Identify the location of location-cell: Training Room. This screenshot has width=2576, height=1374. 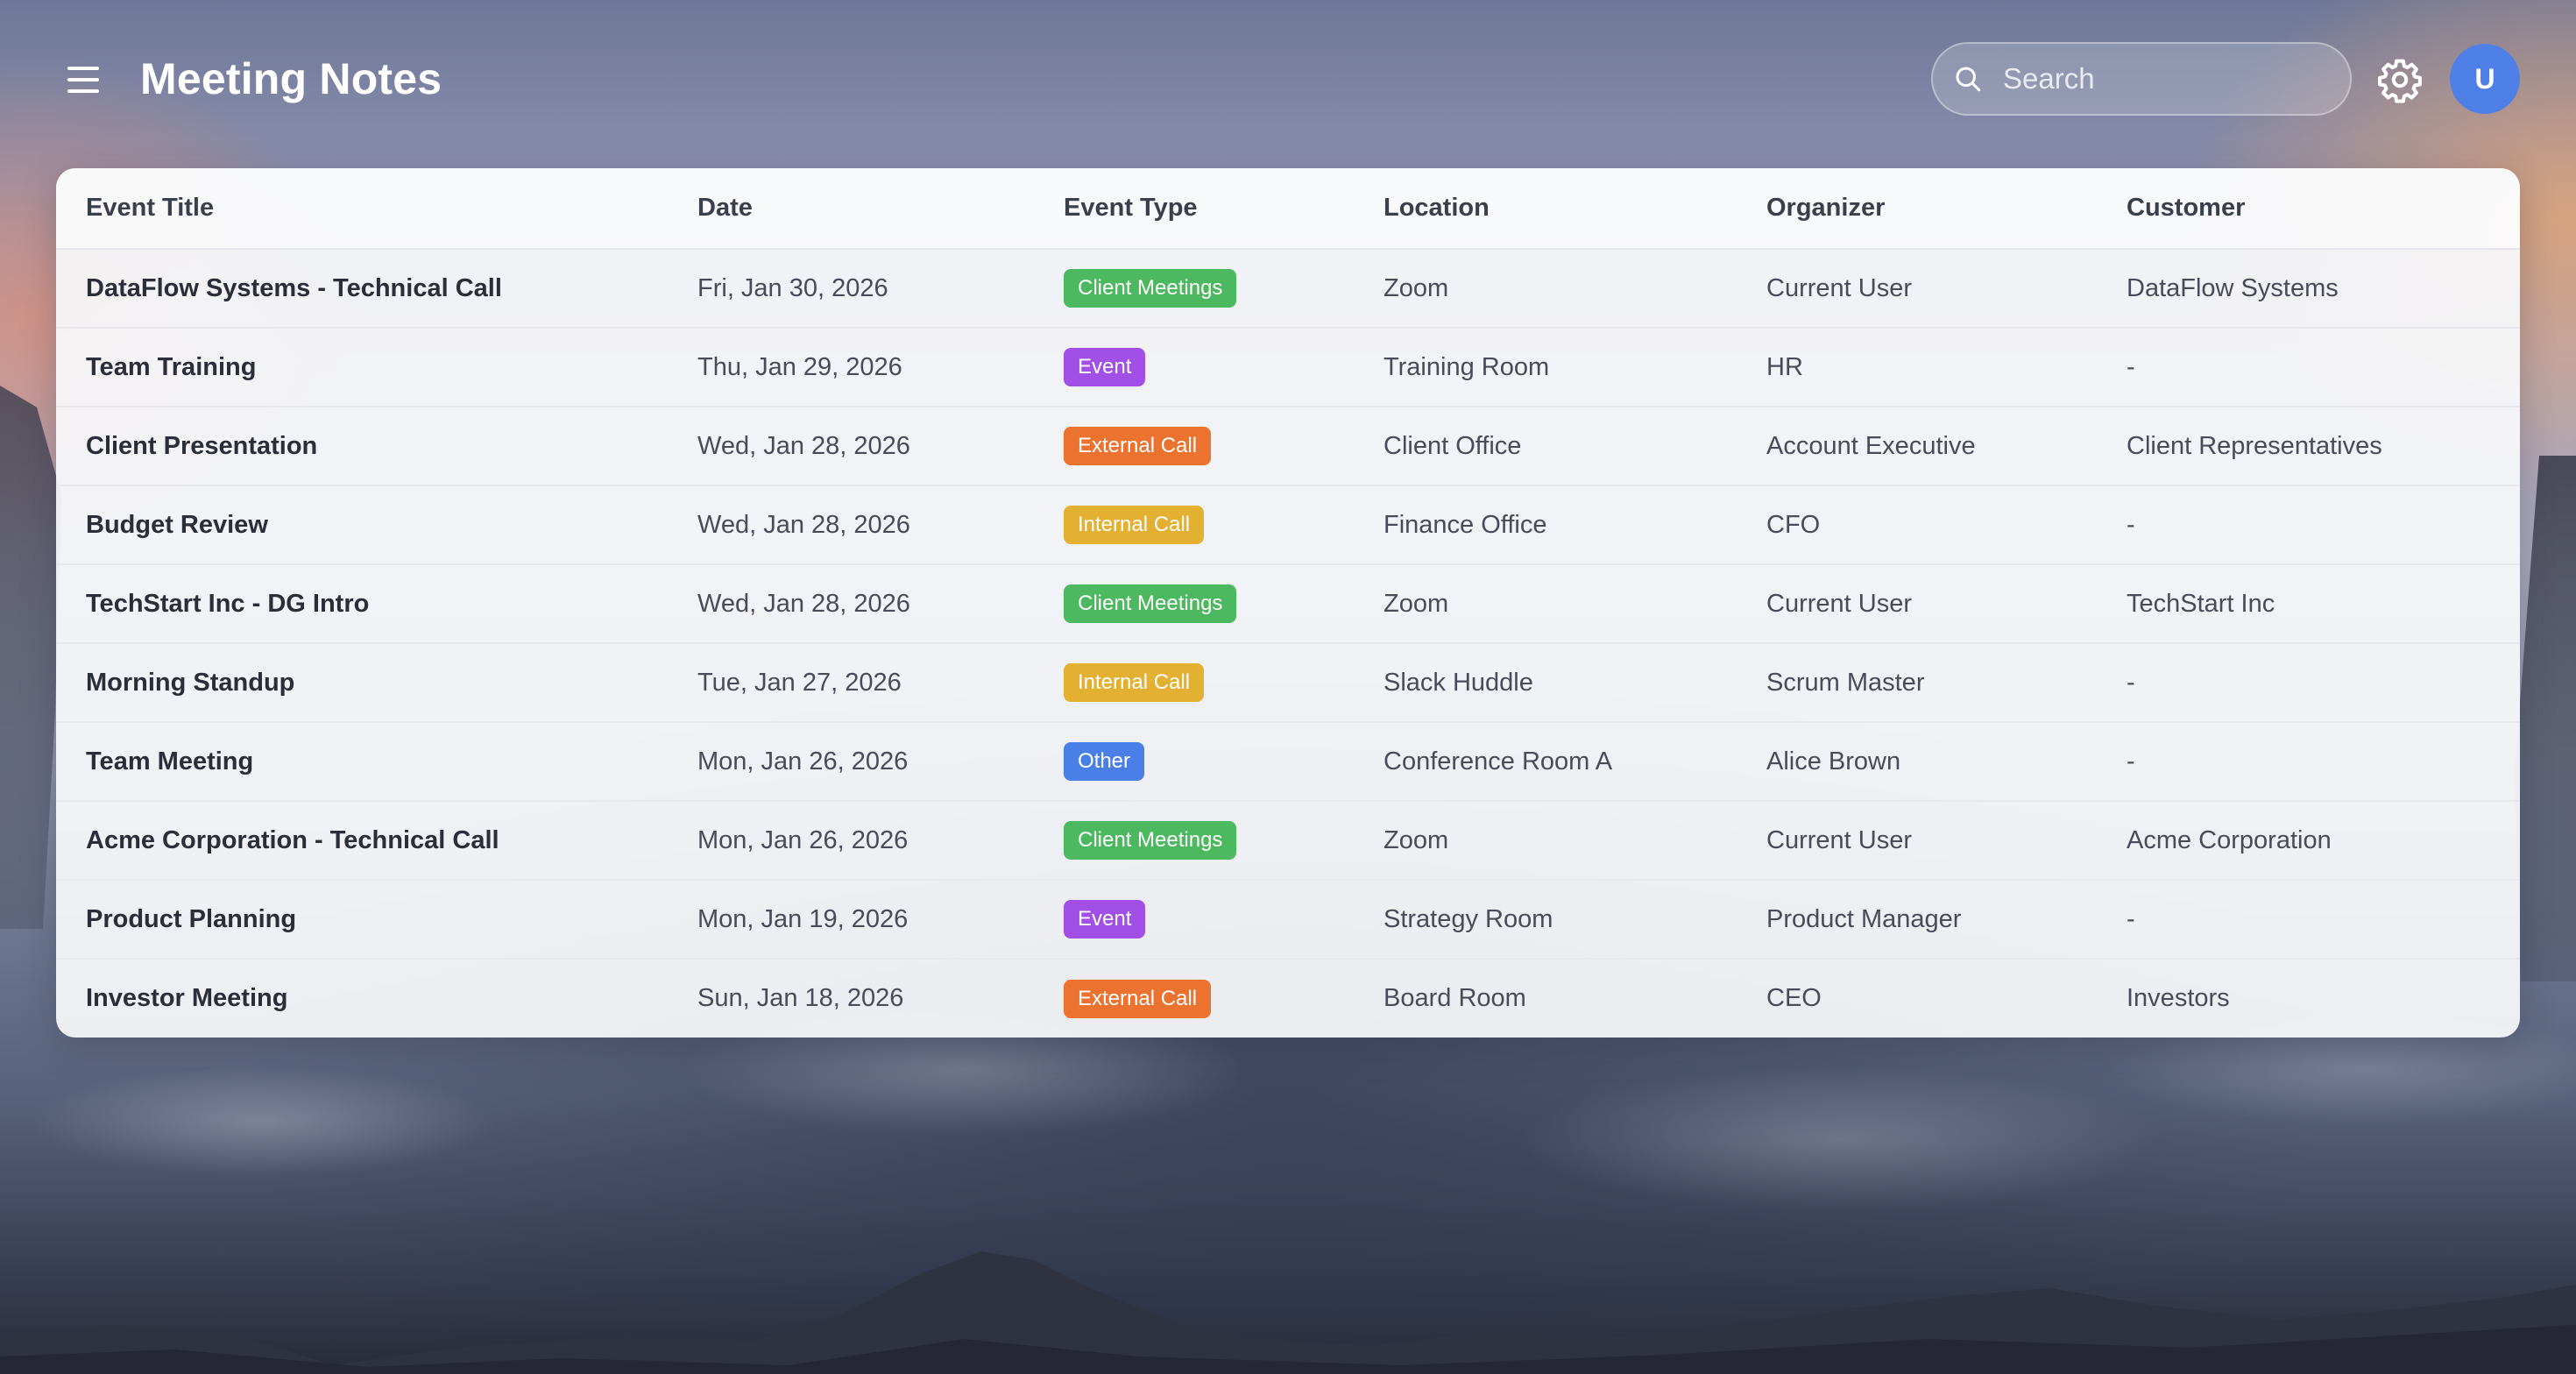
(1545, 367).